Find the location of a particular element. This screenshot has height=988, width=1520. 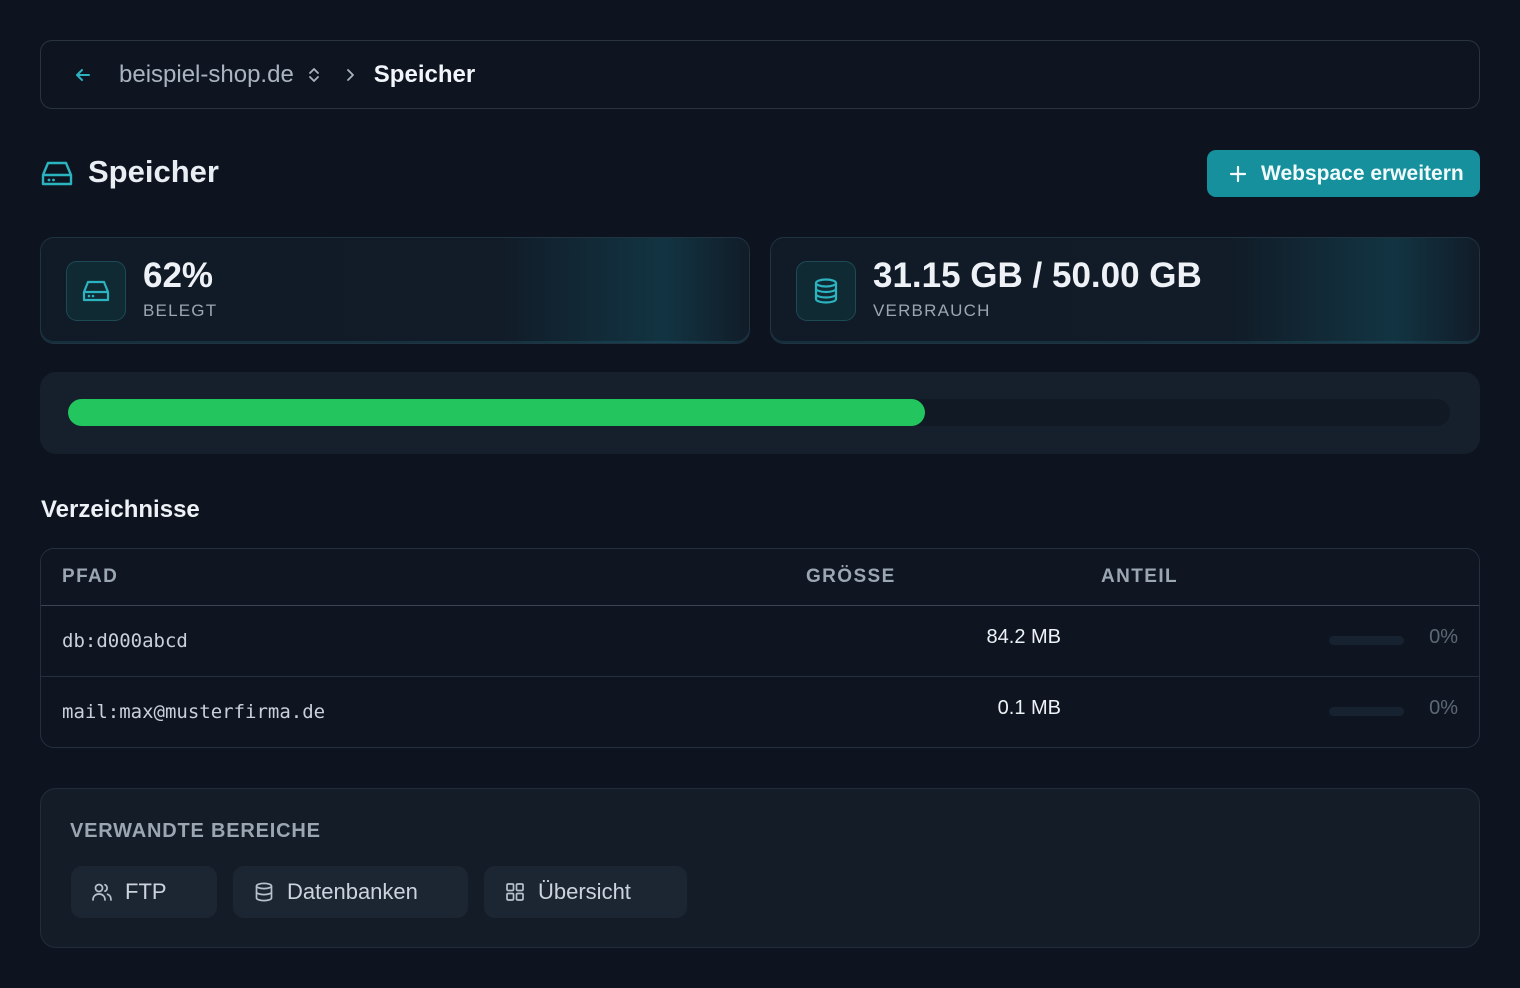

plus-icon is located at coordinates (1238, 174).